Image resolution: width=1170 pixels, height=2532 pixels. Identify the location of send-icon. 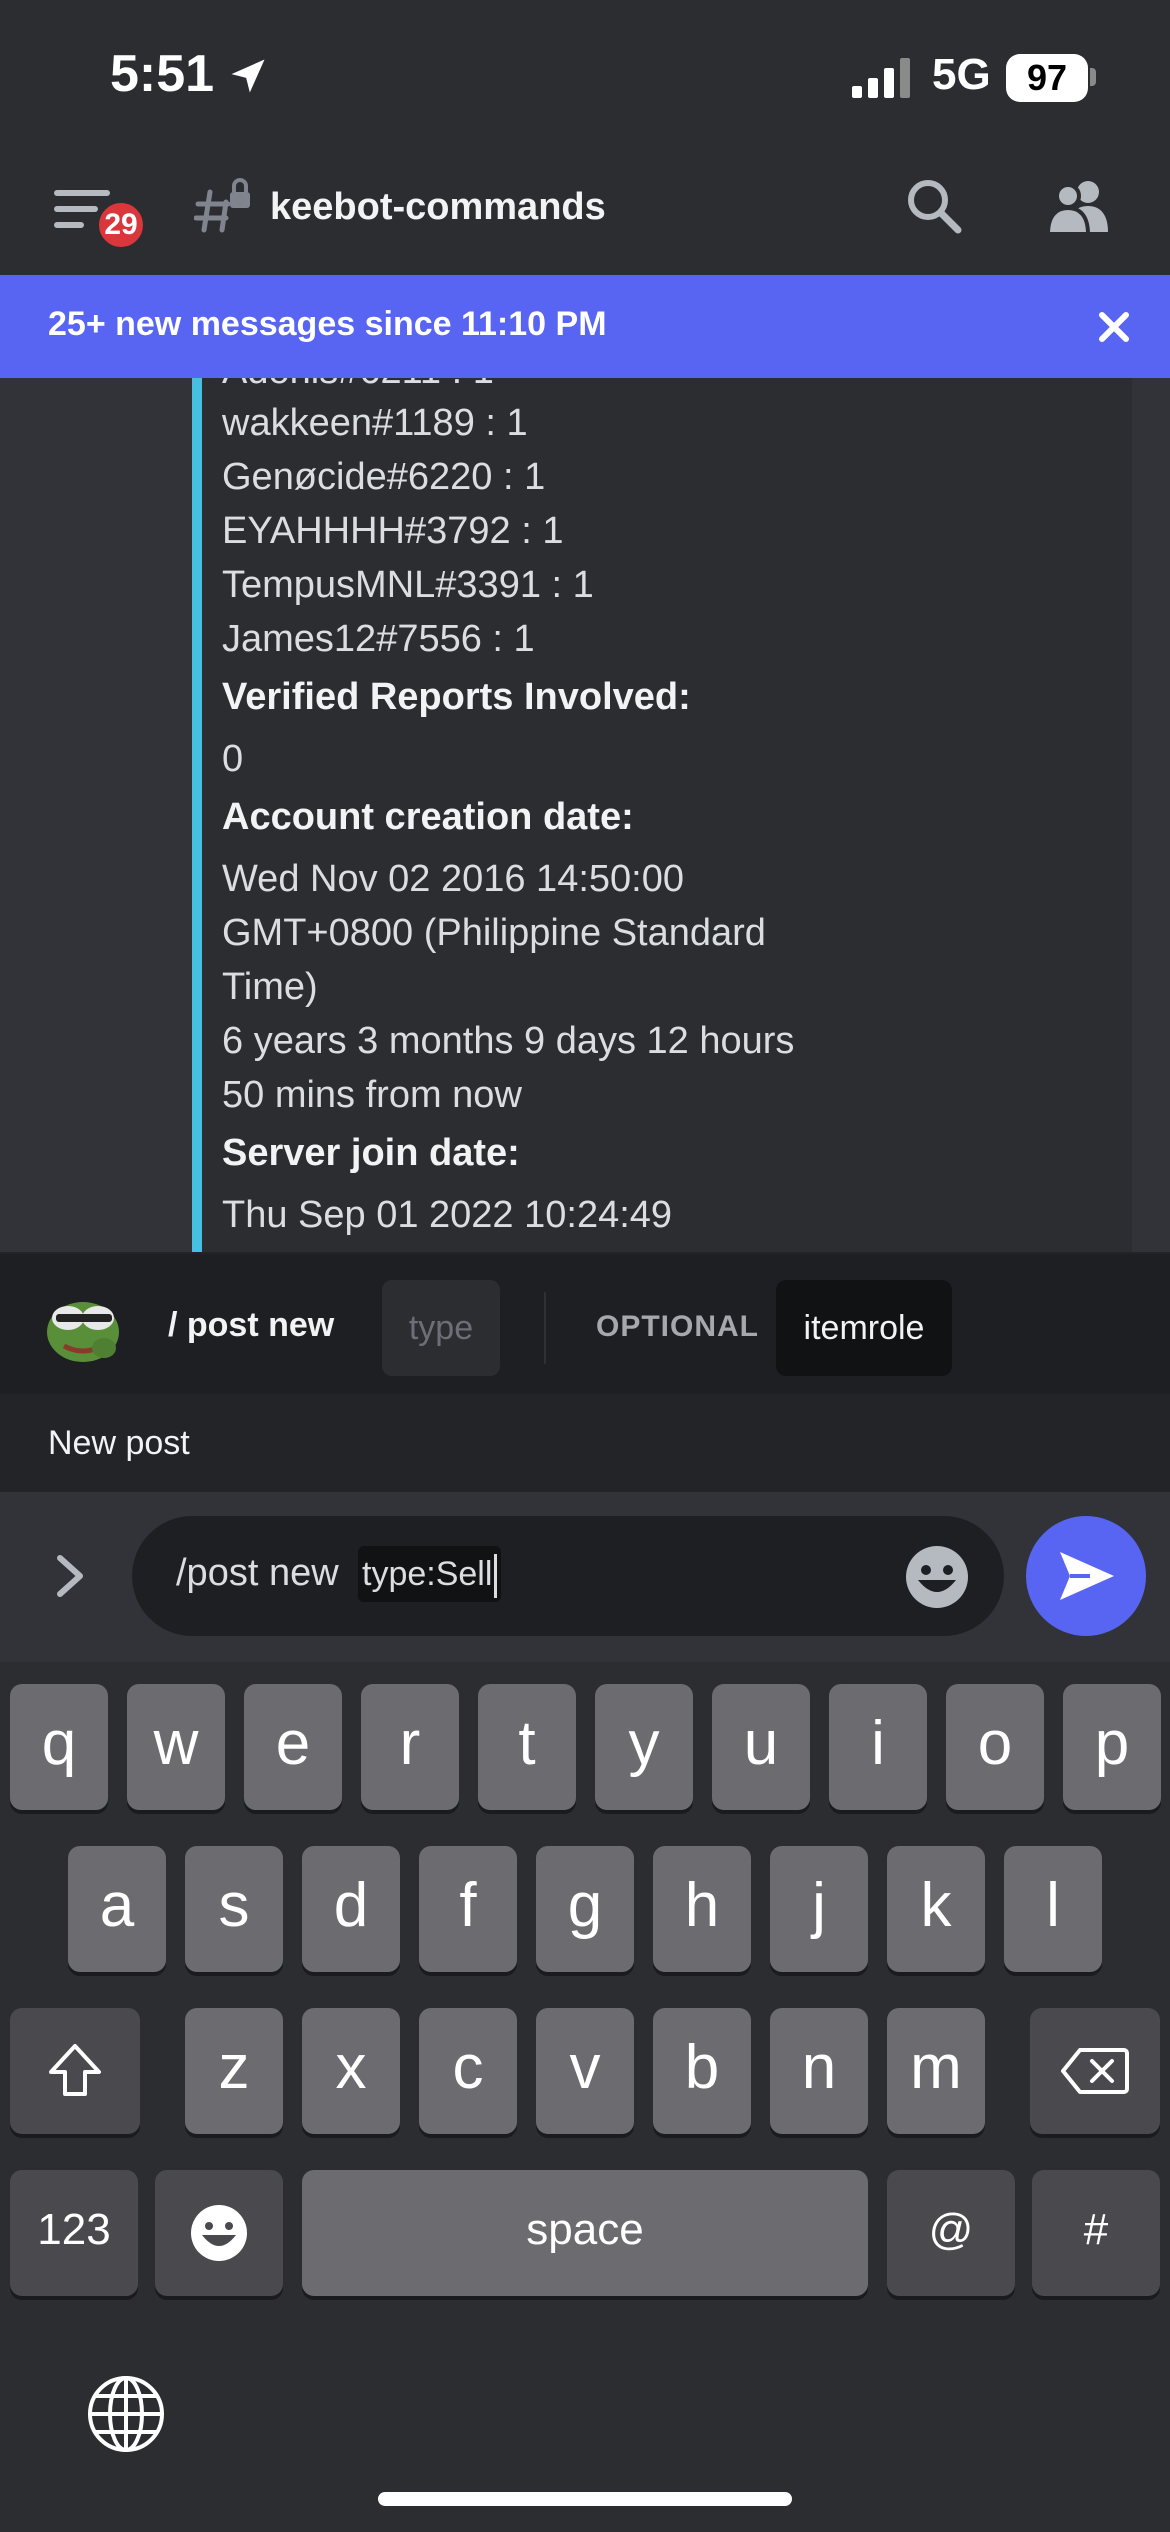
(1087, 1576).